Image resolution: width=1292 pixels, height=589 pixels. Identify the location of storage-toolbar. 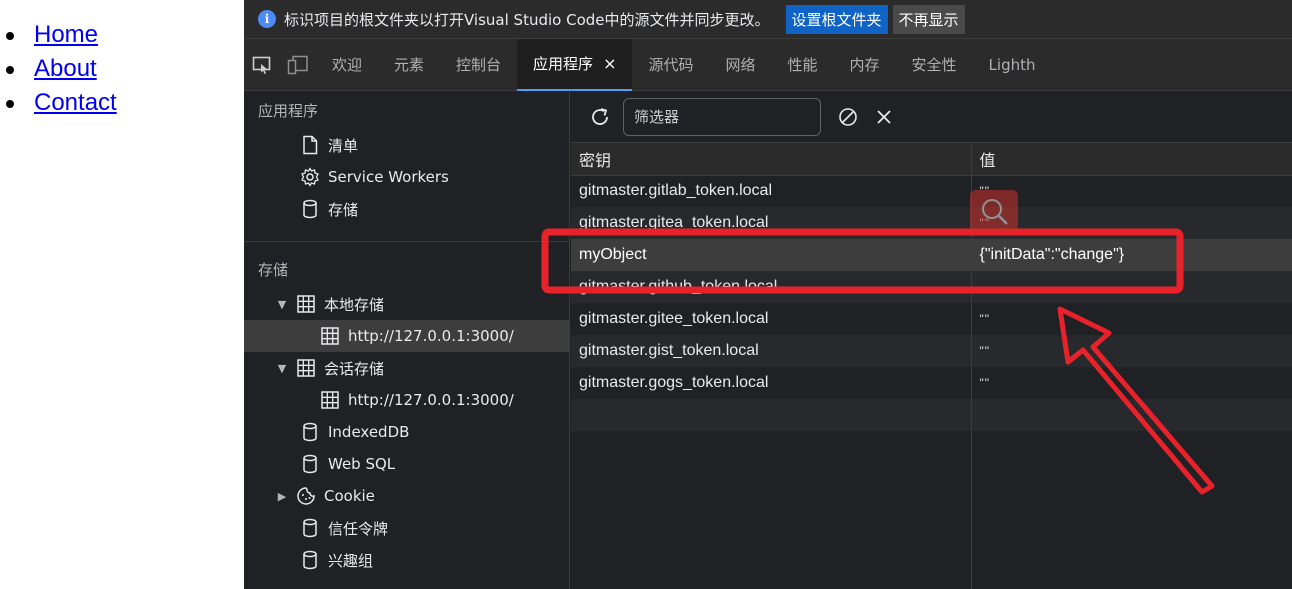
(931, 117).